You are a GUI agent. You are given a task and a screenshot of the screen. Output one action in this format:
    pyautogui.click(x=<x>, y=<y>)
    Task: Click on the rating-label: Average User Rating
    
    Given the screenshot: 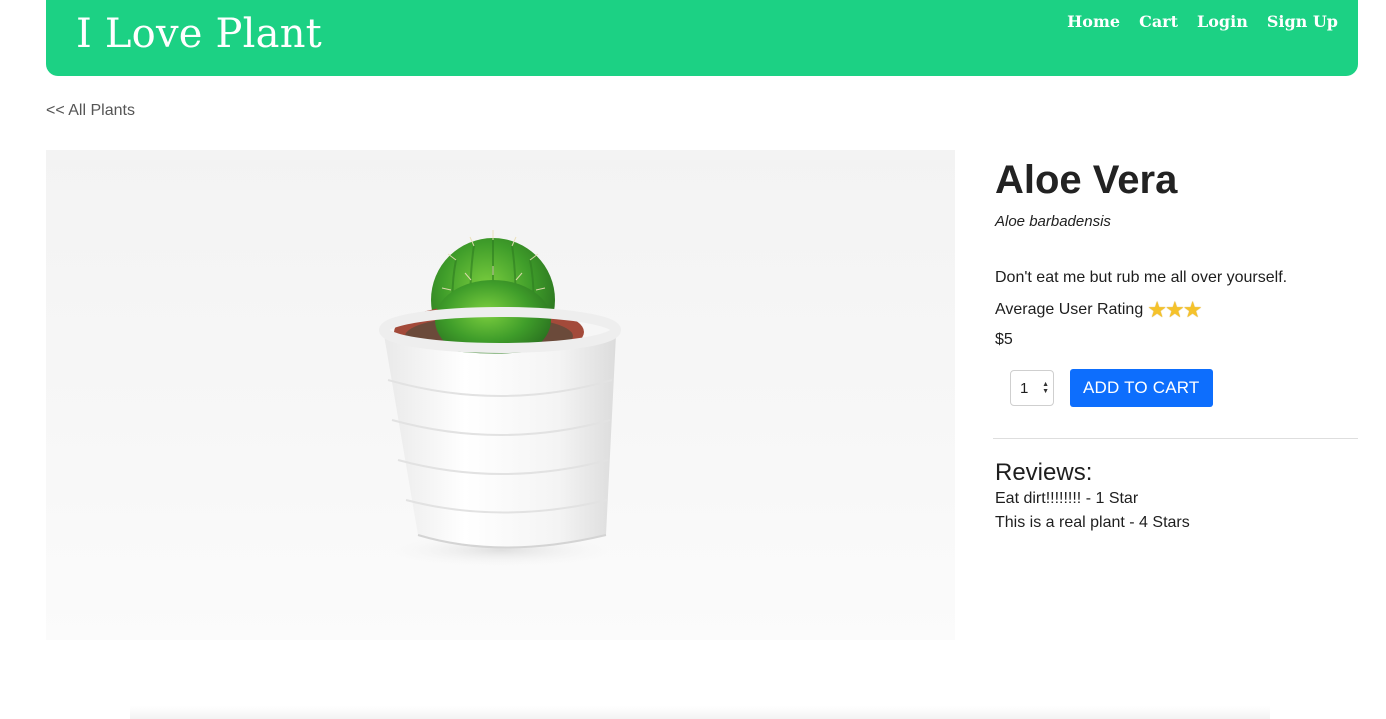 What is the action you would take?
    pyautogui.click(x=1069, y=309)
    